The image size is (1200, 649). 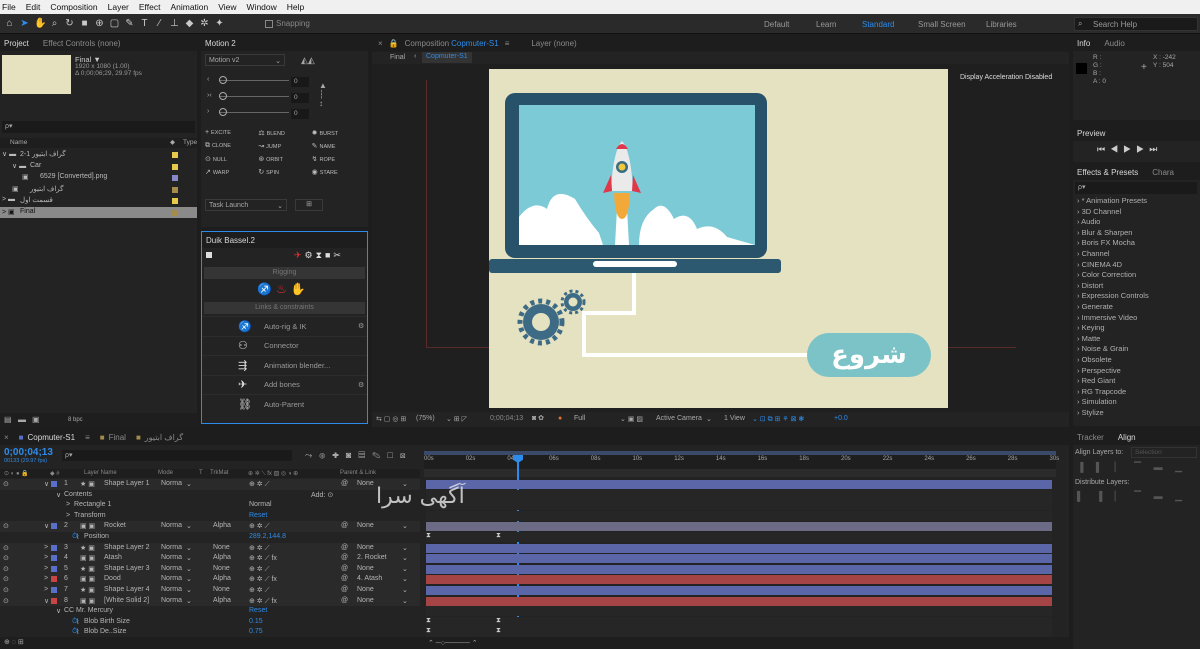 What do you see at coordinates (219, 23) in the screenshot?
I see `puppet-tool-icon: ✦` at bounding box center [219, 23].